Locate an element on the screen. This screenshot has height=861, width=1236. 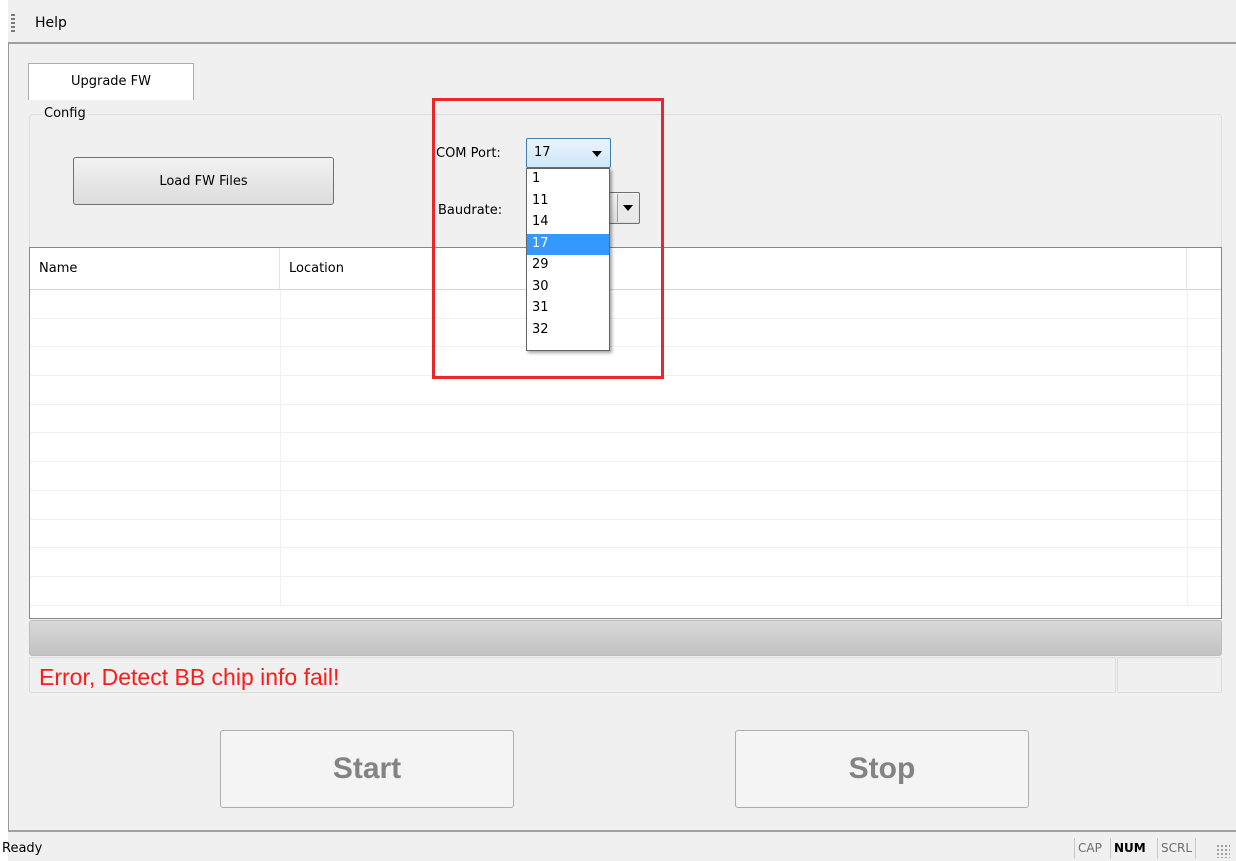
com-port-value: 17 is located at coordinates (542, 152).